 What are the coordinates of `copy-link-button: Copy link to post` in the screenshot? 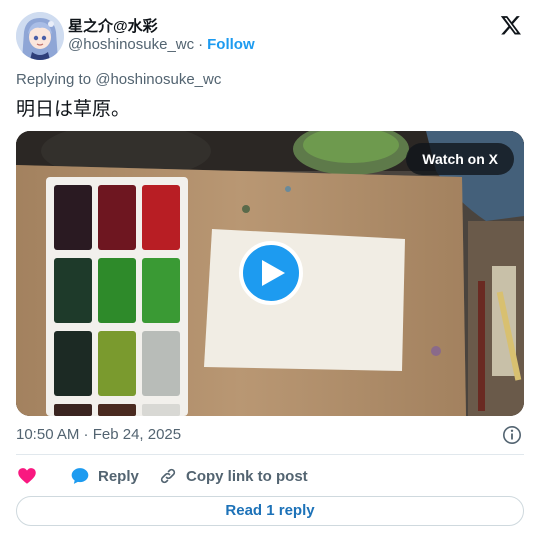 It's located at (233, 476).